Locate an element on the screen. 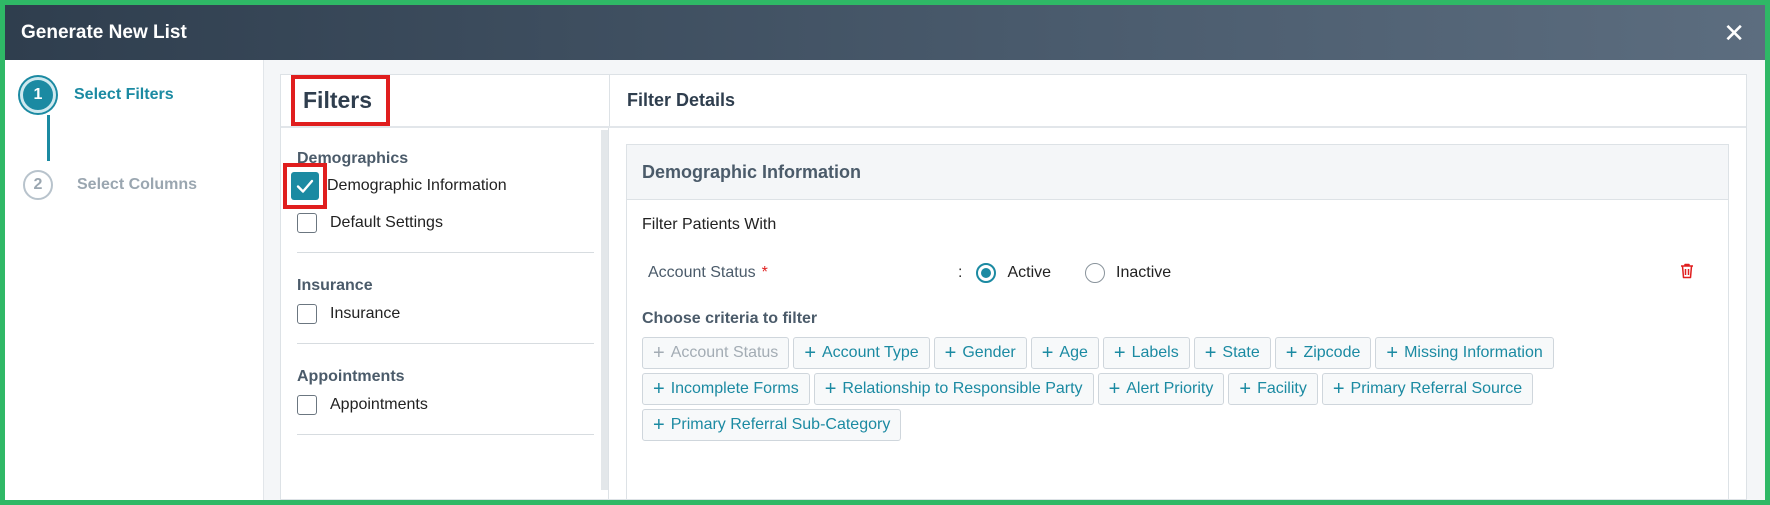  trash-icon is located at coordinates (1687, 273).